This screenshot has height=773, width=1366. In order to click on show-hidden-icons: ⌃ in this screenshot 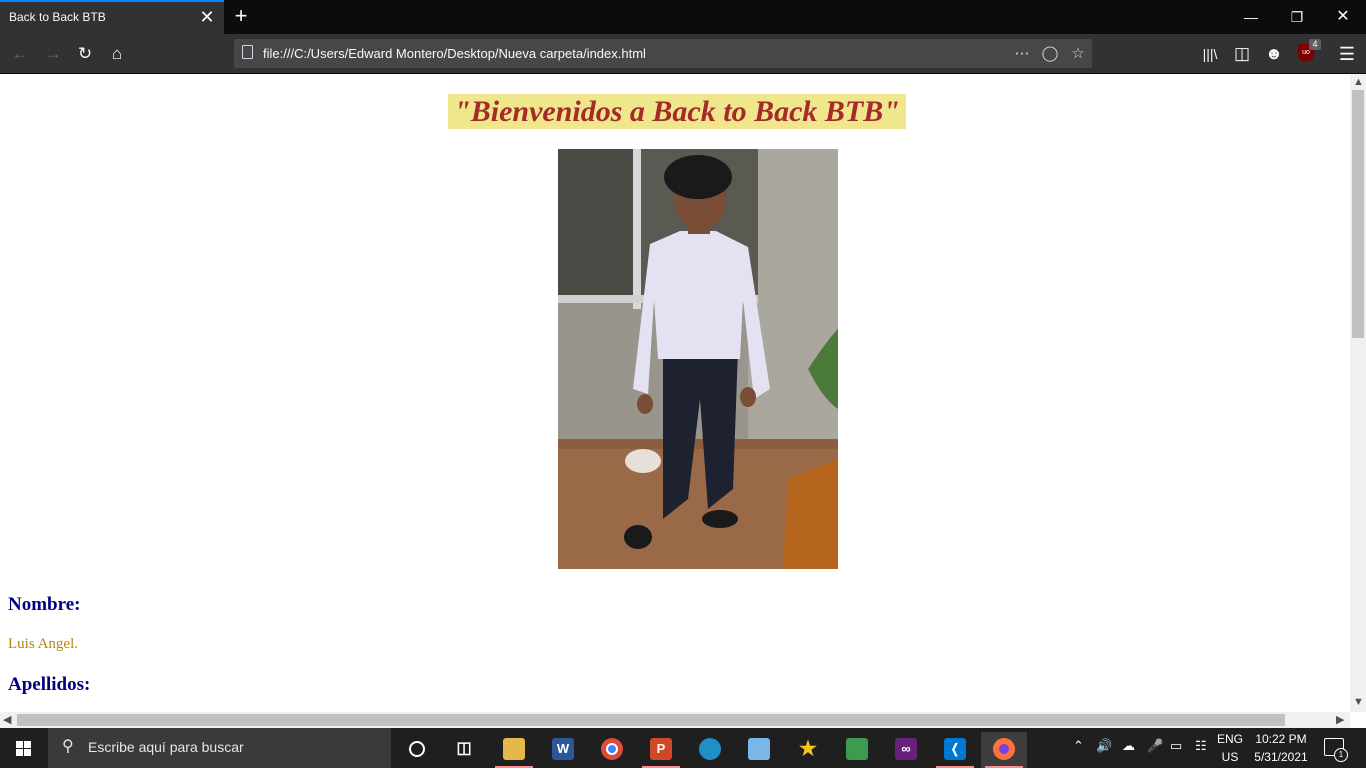, I will do `click(1078, 746)`.